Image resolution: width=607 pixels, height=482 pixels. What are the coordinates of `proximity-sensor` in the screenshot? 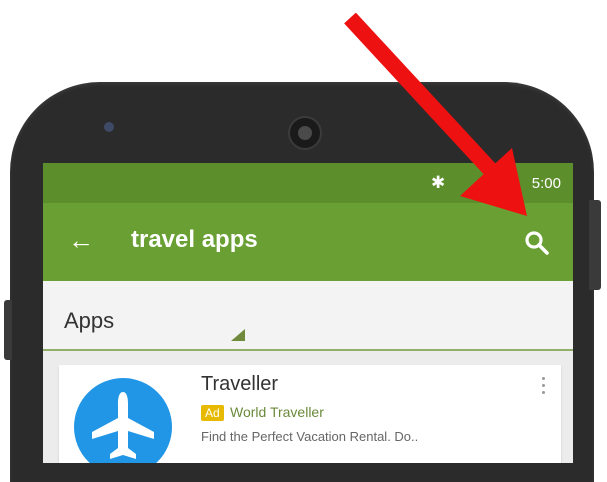 It's located at (109, 127).